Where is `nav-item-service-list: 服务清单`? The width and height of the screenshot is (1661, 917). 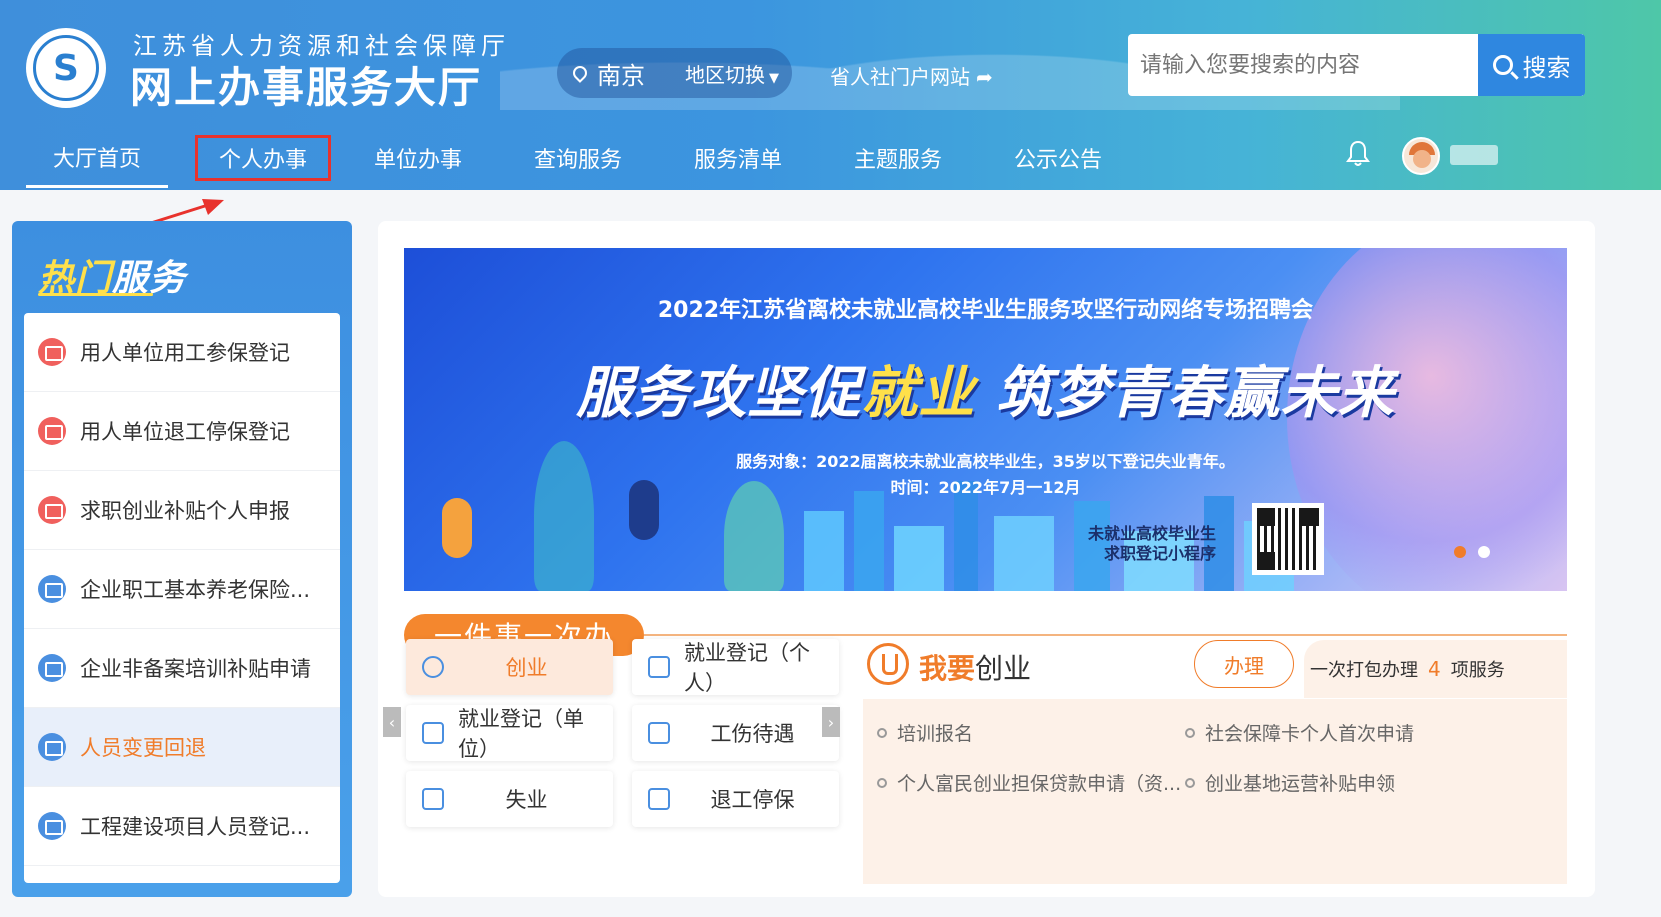 nav-item-service-list: 服务清单 is located at coordinates (738, 158).